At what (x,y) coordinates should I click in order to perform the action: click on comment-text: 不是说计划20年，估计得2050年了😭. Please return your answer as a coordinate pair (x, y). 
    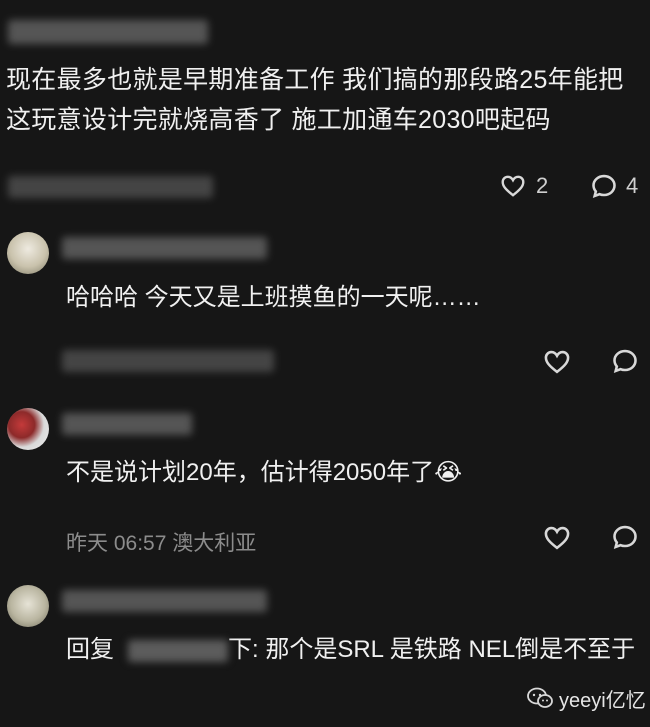
    Looking at the image, I should click on (264, 473).